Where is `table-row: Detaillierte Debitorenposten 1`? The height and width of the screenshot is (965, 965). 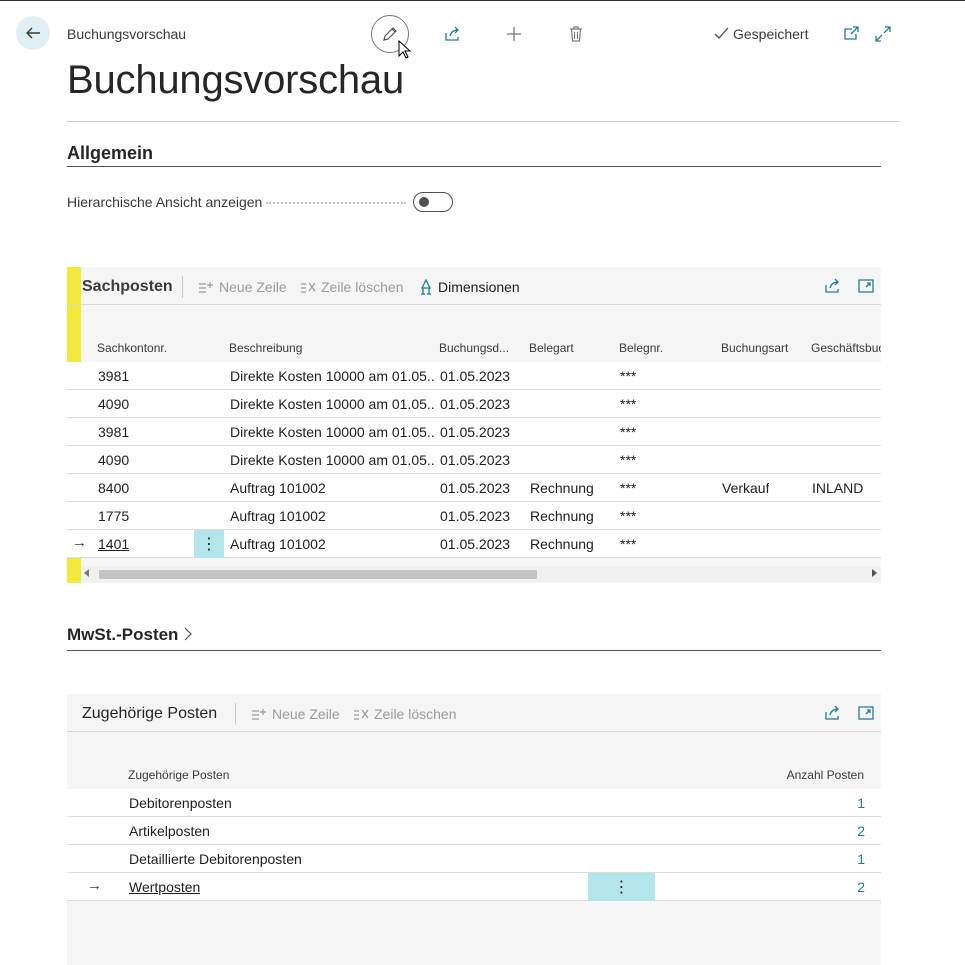 table-row: Detaillierte Debitorenposten 1 is located at coordinates (474, 859).